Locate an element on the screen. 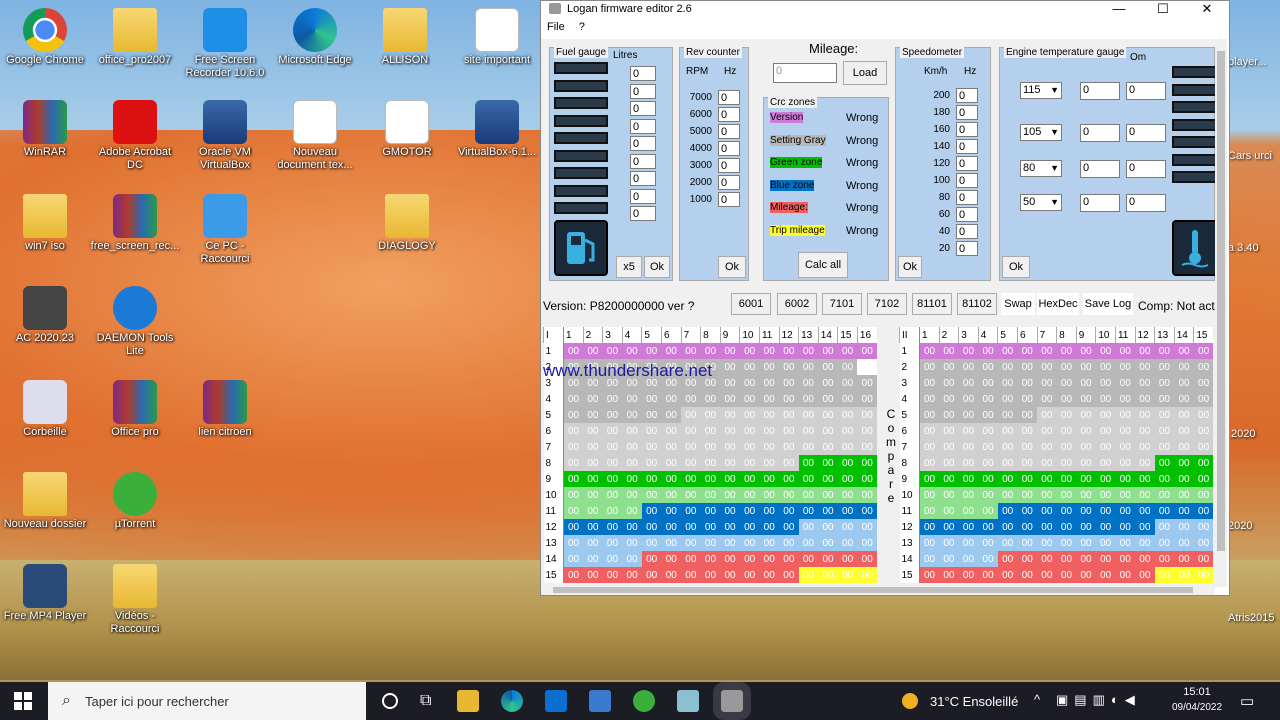  desktop-edge-label: Atris2015 is located at coordinates (1254, 618).